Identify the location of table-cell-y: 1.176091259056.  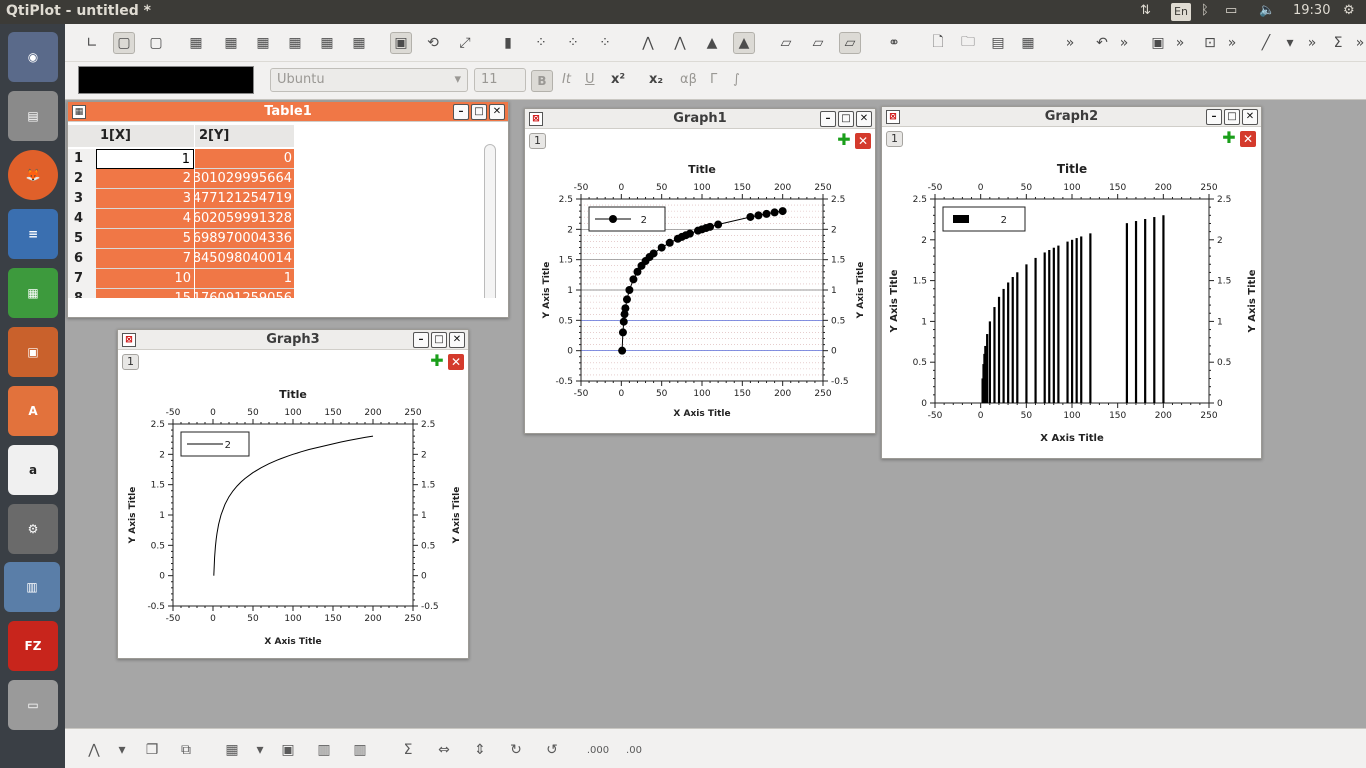
(244, 293).